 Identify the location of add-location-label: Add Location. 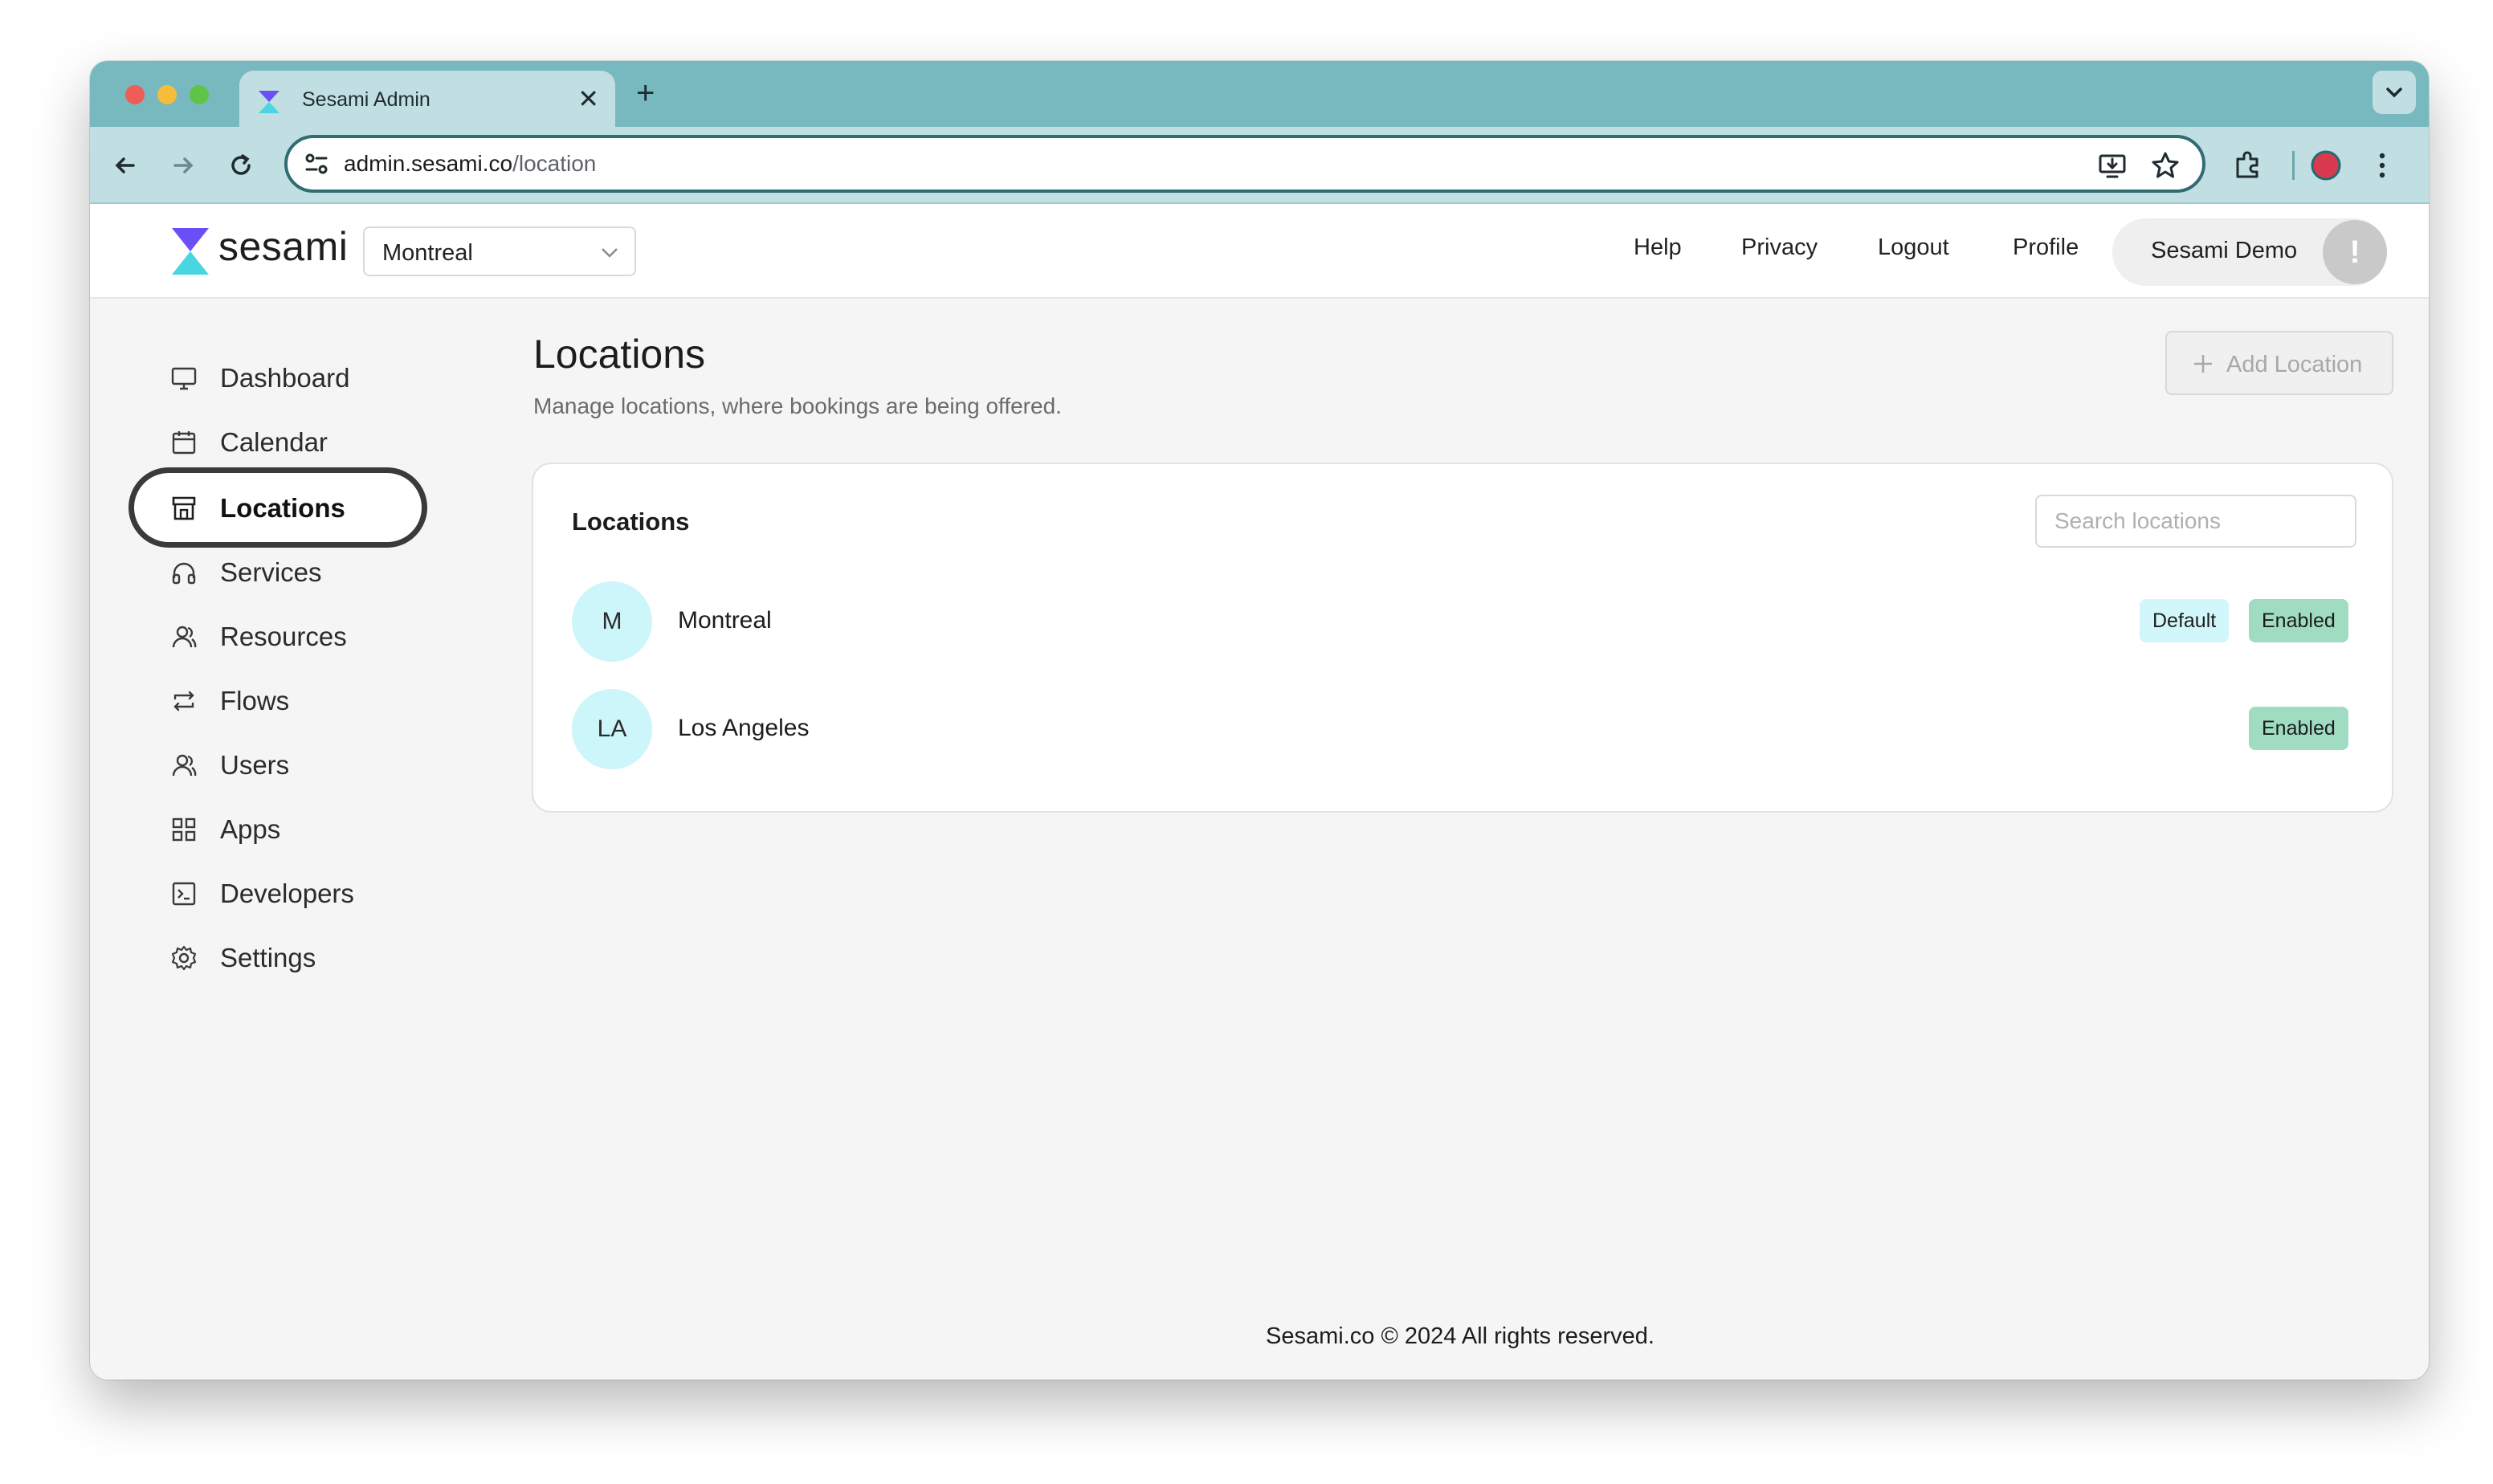
(2294, 364).